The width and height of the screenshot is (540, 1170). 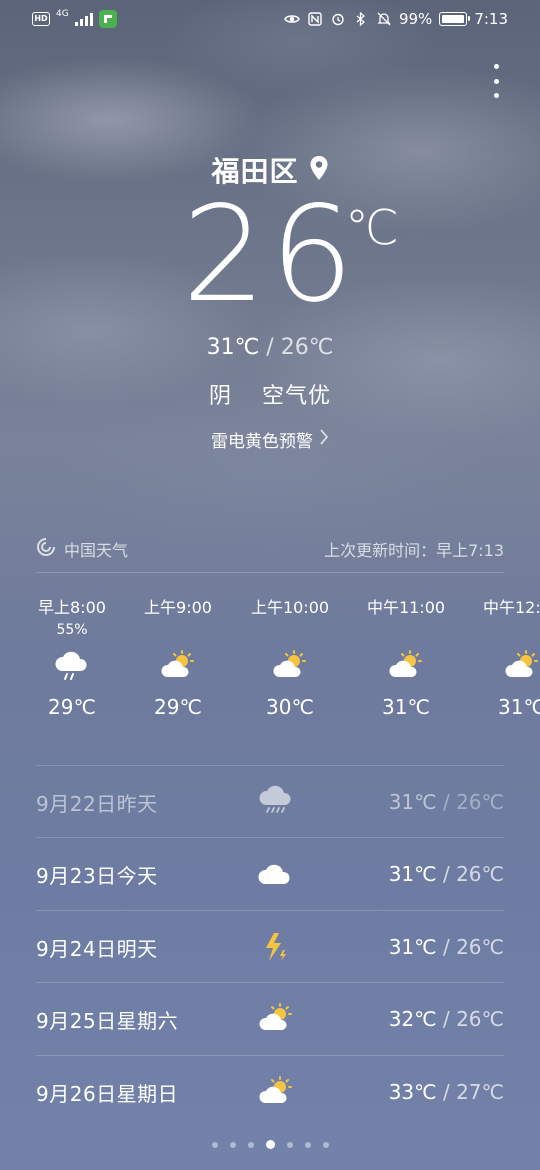 I want to click on daily-row: 9月24日明天 31℃ / 26℃, so click(x=270, y=947).